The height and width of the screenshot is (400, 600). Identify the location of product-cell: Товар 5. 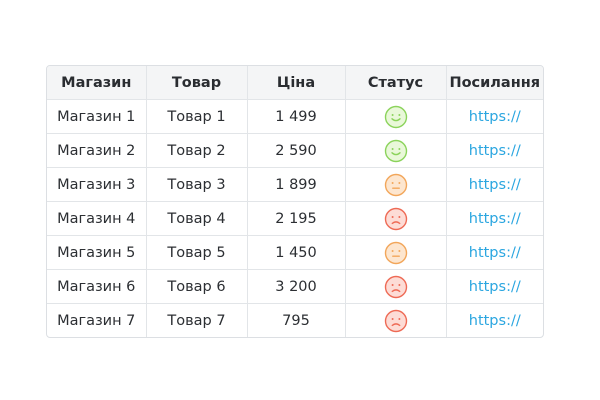
(197, 252).